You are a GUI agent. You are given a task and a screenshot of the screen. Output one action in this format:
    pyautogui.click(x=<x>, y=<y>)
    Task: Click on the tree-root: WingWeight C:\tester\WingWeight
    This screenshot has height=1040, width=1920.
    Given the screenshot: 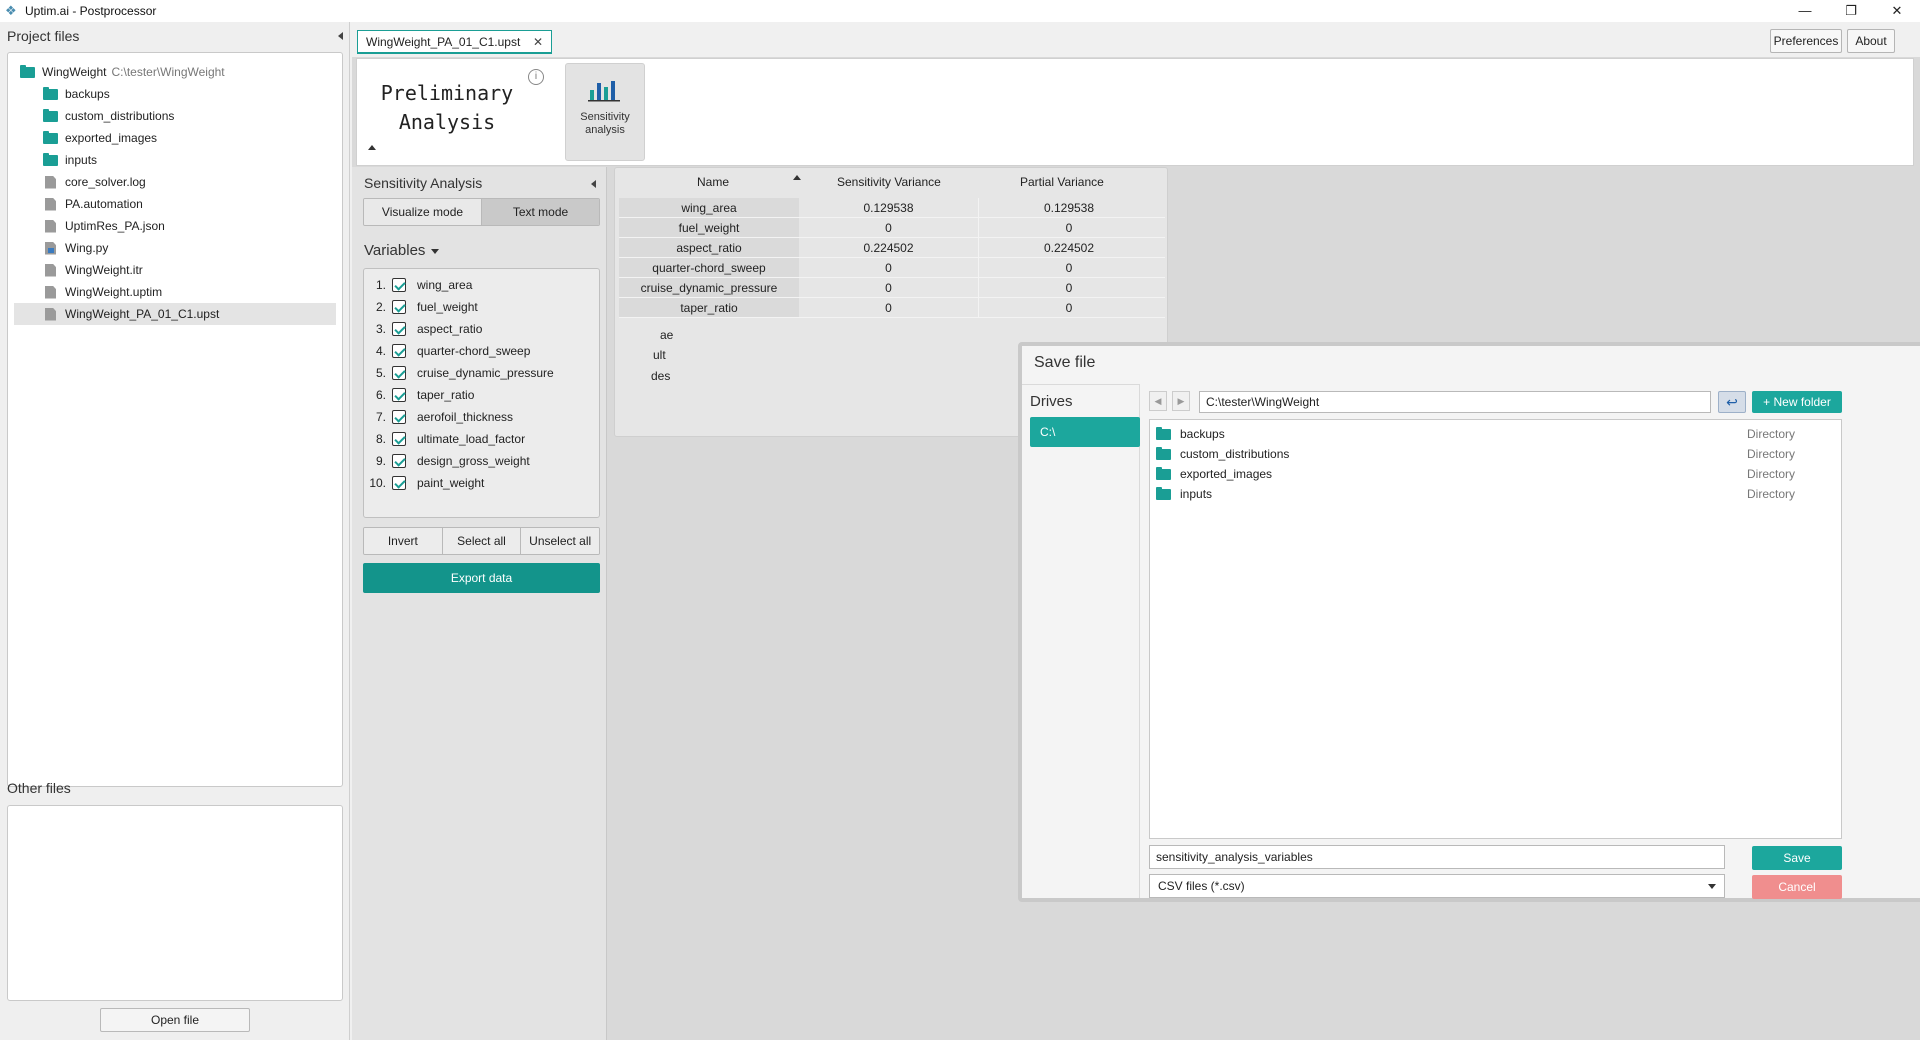 What is the action you would take?
    pyautogui.click(x=175, y=72)
    